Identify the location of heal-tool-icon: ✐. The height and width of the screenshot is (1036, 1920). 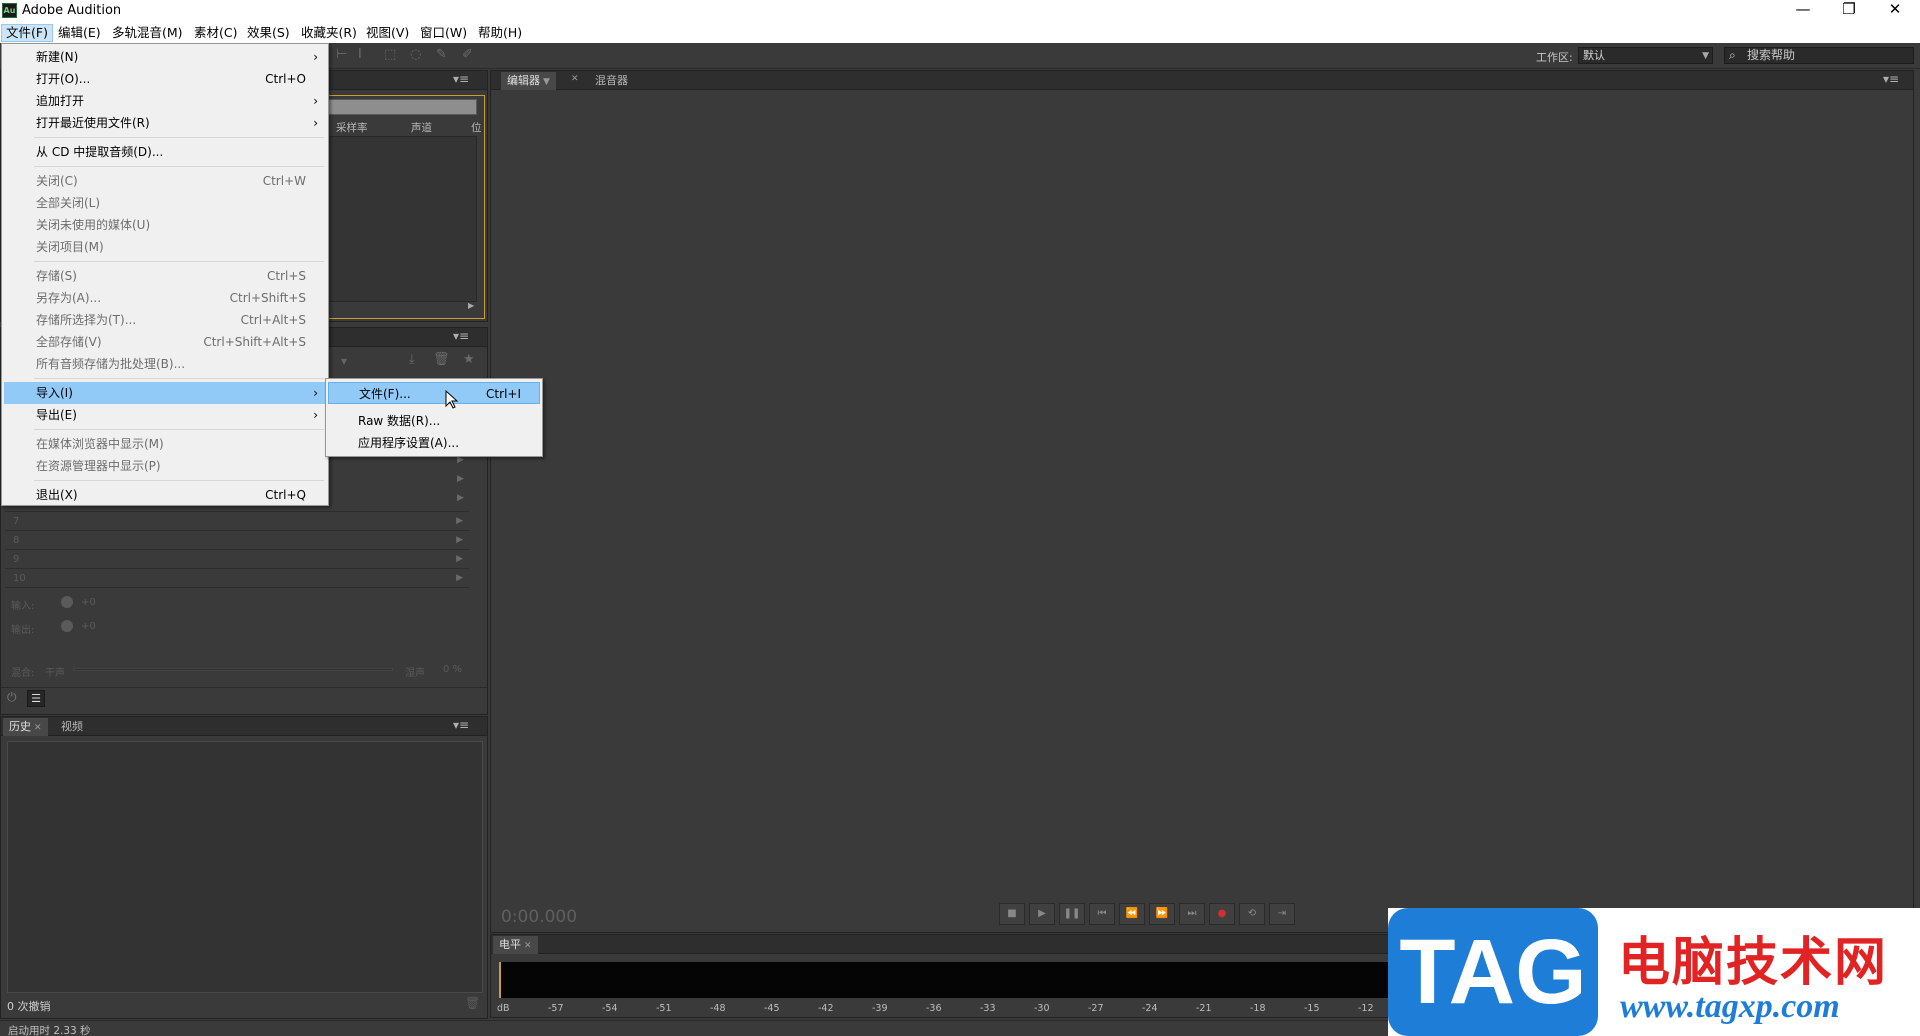
(467, 54).